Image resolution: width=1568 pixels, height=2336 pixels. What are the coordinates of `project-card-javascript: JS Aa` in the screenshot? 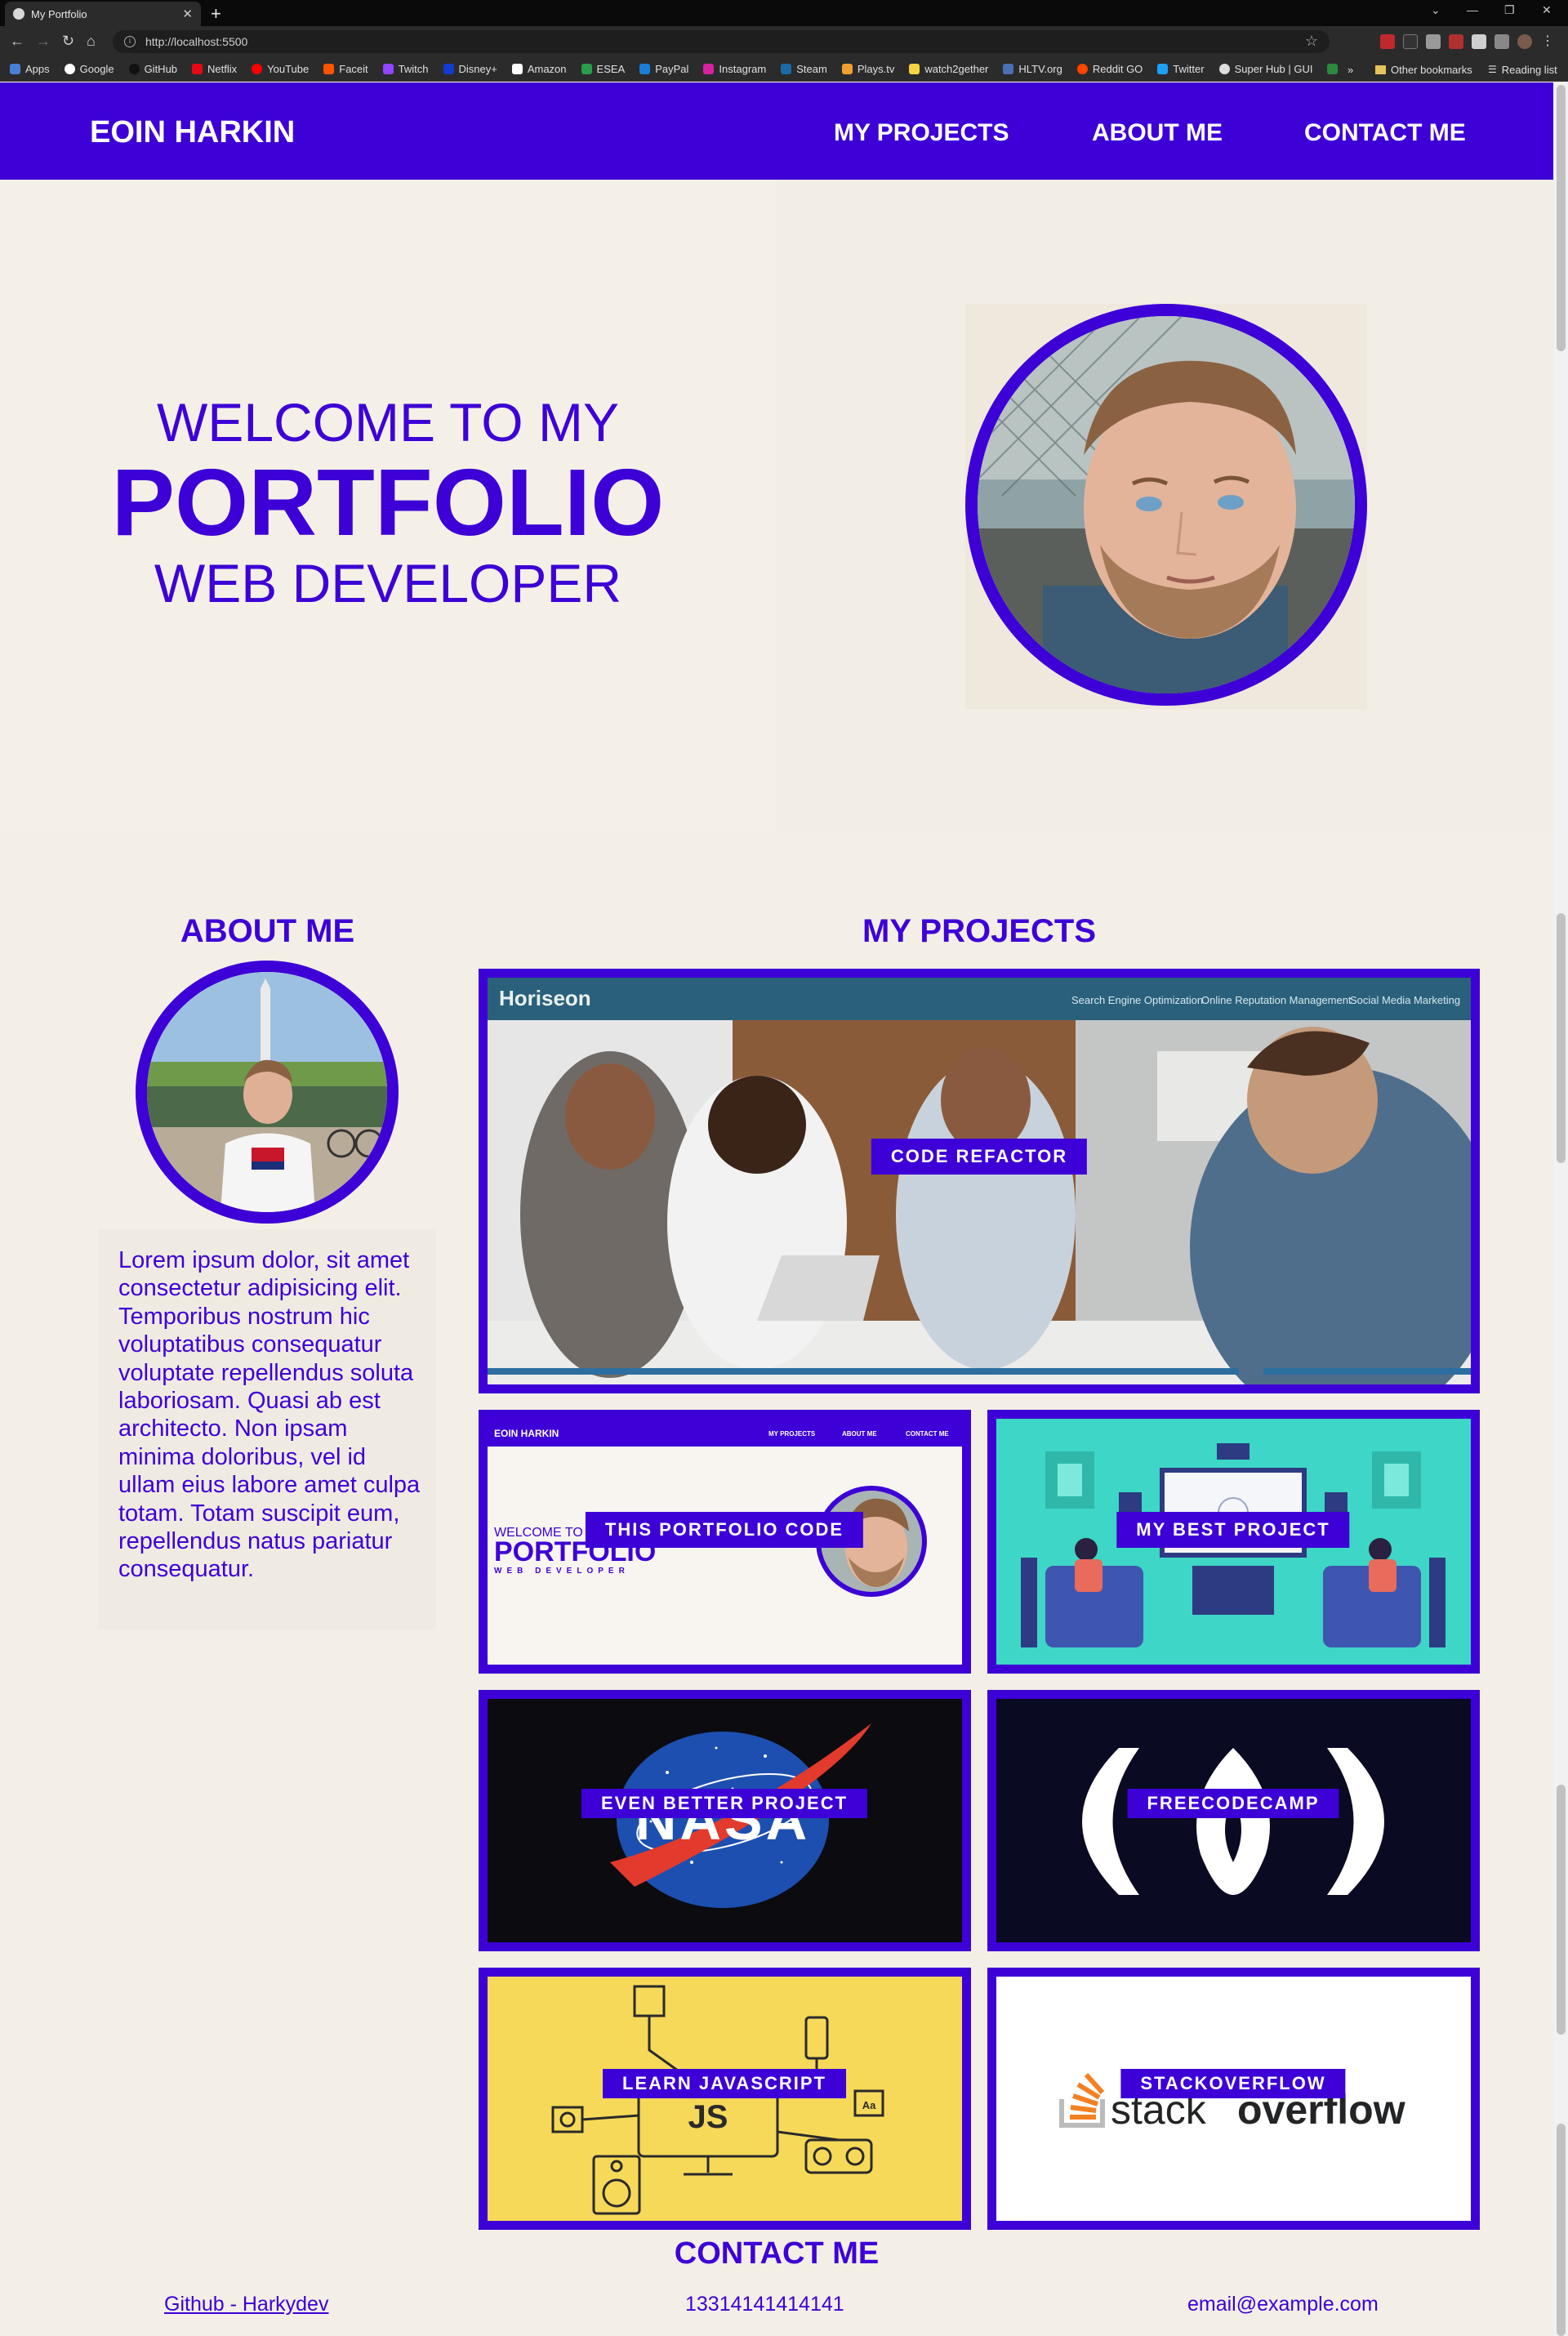 It's located at (725, 2099).